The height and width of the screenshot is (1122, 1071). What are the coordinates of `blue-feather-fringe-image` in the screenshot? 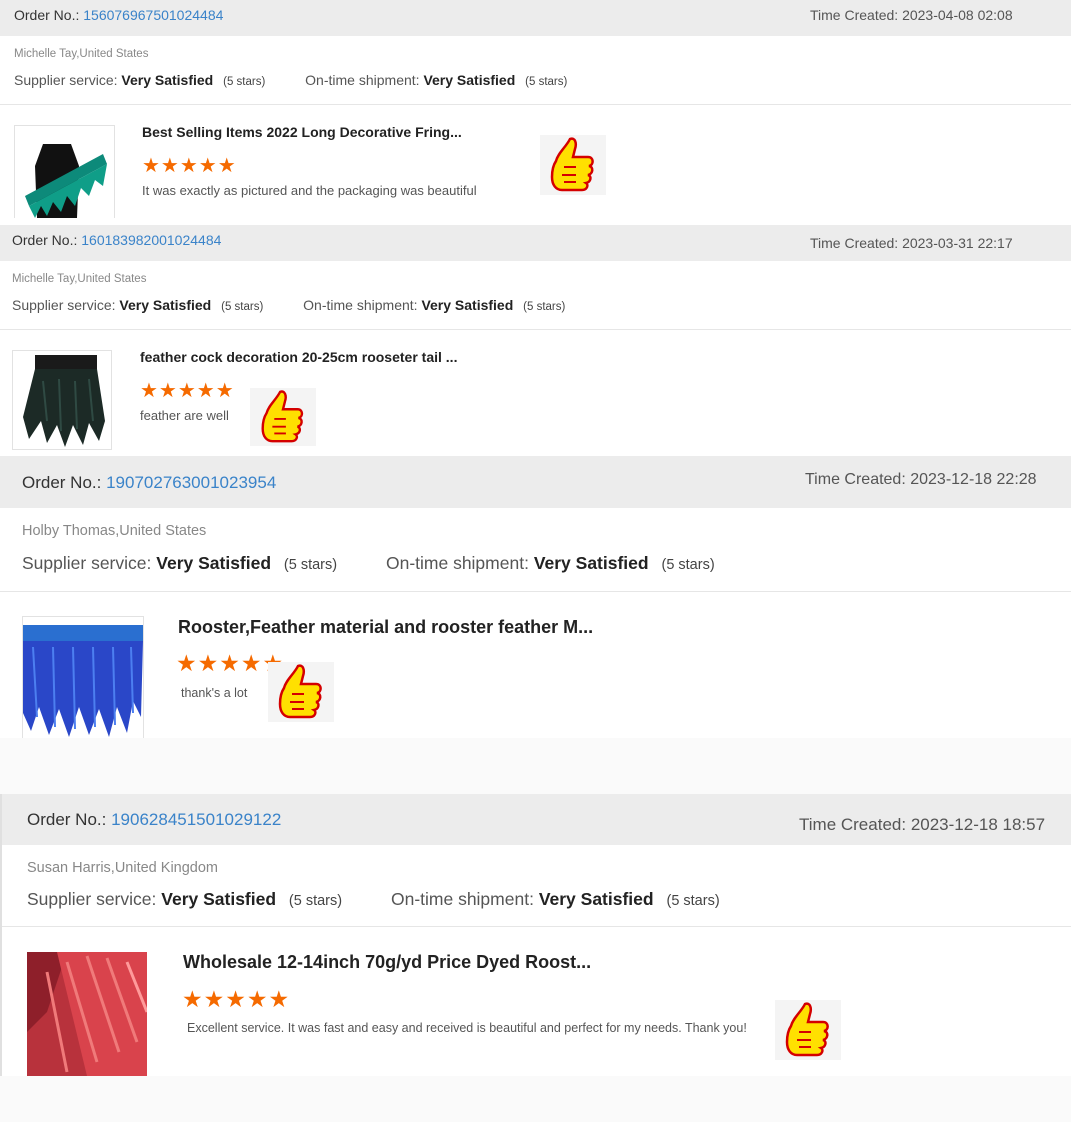 It's located at (83, 677).